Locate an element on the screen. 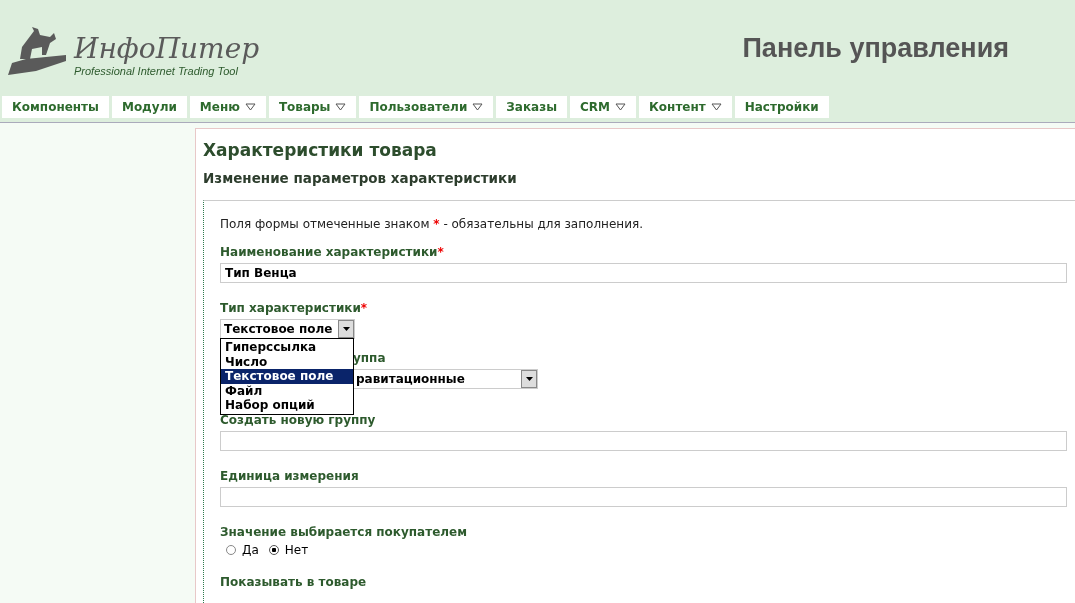 The height and width of the screenshot is (603, 1075). required-fields-note: Поля формы отмеченные знаком * - обязательны для заполнения. is located at coordinates (432, 224).